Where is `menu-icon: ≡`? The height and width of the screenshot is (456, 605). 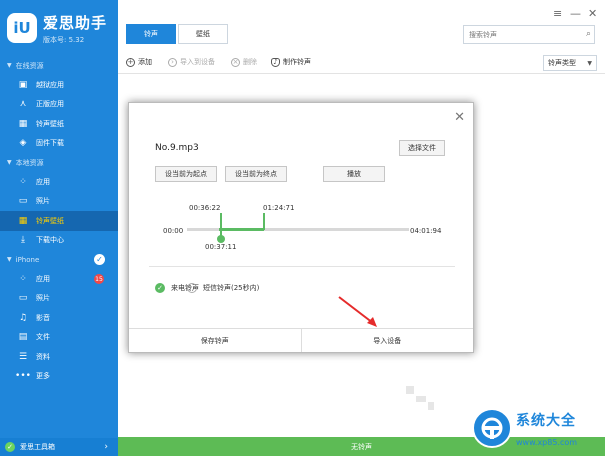
menu-icon: ≡ is located at coordinates (557, 13).